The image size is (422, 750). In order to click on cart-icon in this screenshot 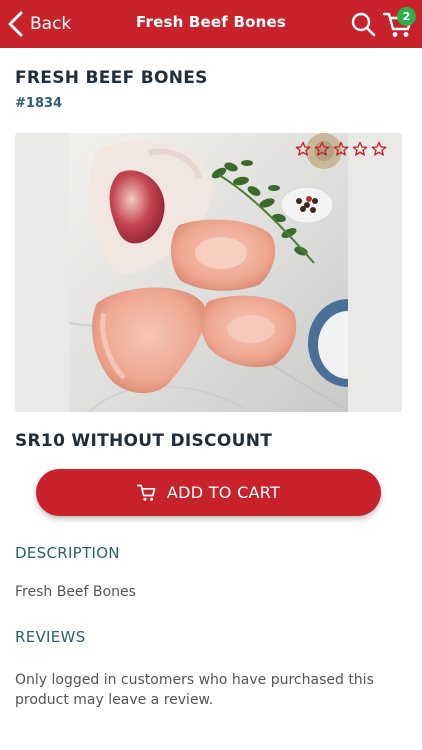, I will do `click(146, 492)`.